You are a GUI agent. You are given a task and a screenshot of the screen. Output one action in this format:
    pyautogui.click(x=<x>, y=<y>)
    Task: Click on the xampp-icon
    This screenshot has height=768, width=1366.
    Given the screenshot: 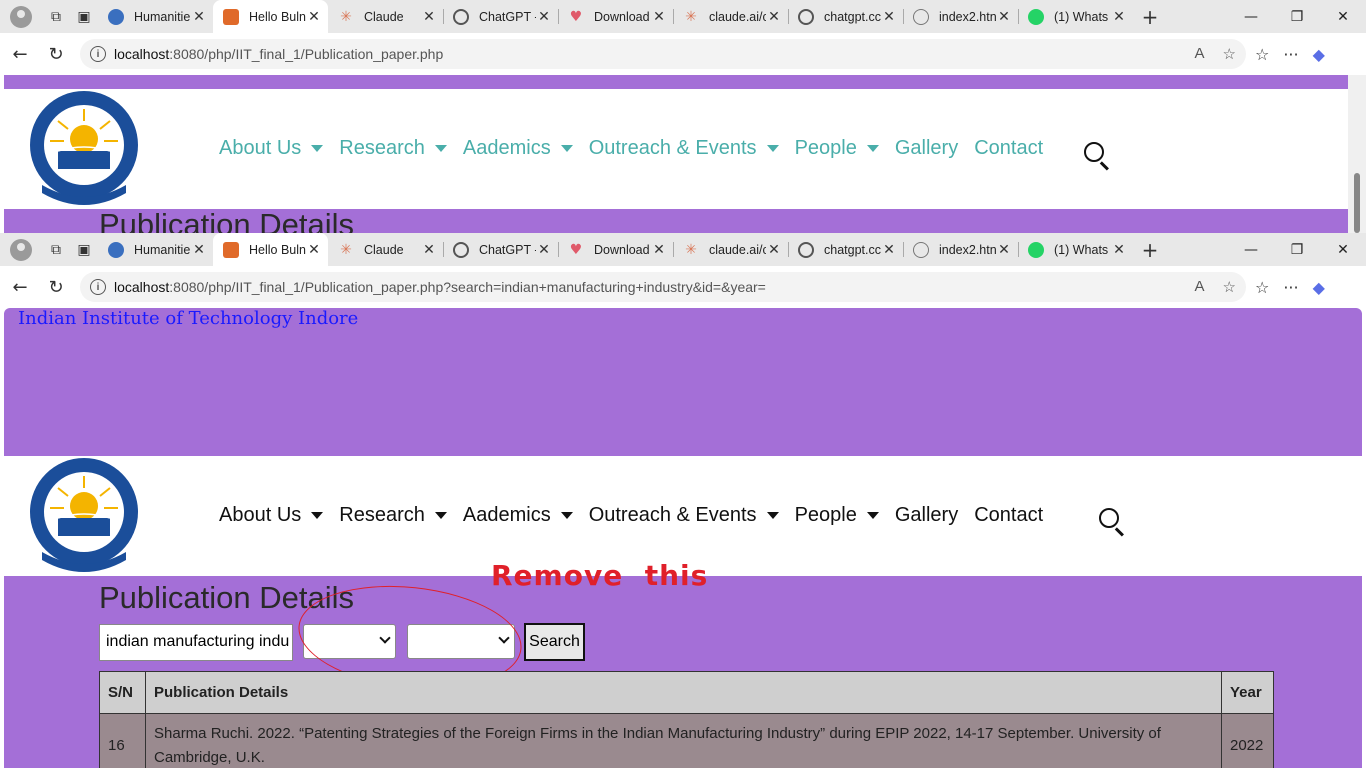 What is the action you would take?
    pyautogui.click(x=231, y=16)
    